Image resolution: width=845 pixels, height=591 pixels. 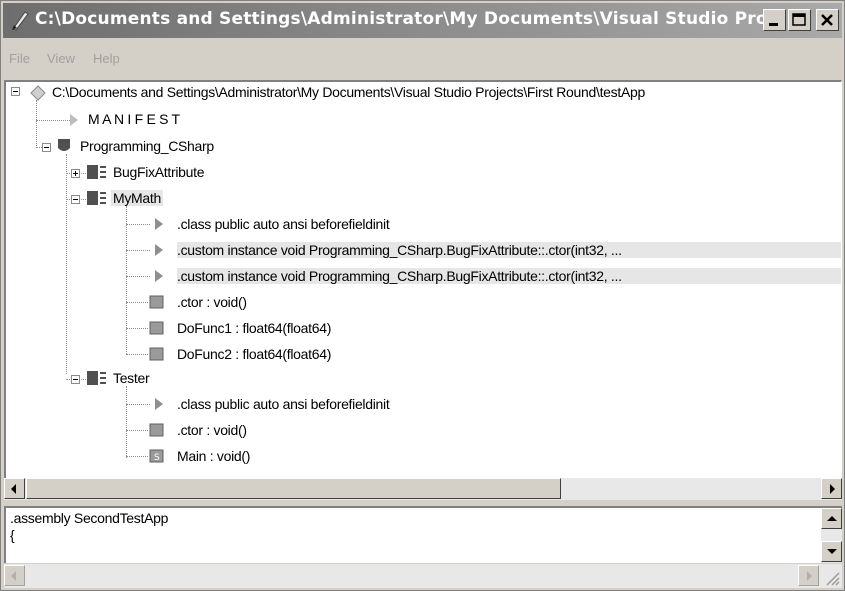 I want to click on tree-item: DoFunc2 : float64(float64), so click(x=254, y=354).